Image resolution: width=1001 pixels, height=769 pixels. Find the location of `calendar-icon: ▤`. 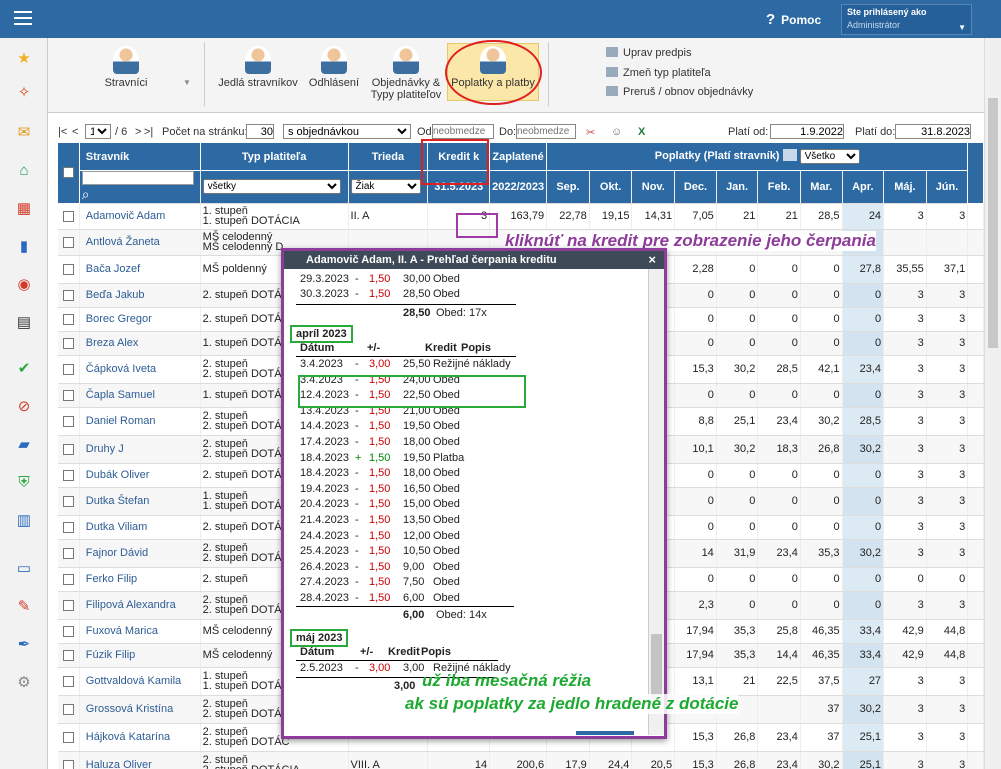

calendar-icon: ▤ is located at coordinates (24, 322).